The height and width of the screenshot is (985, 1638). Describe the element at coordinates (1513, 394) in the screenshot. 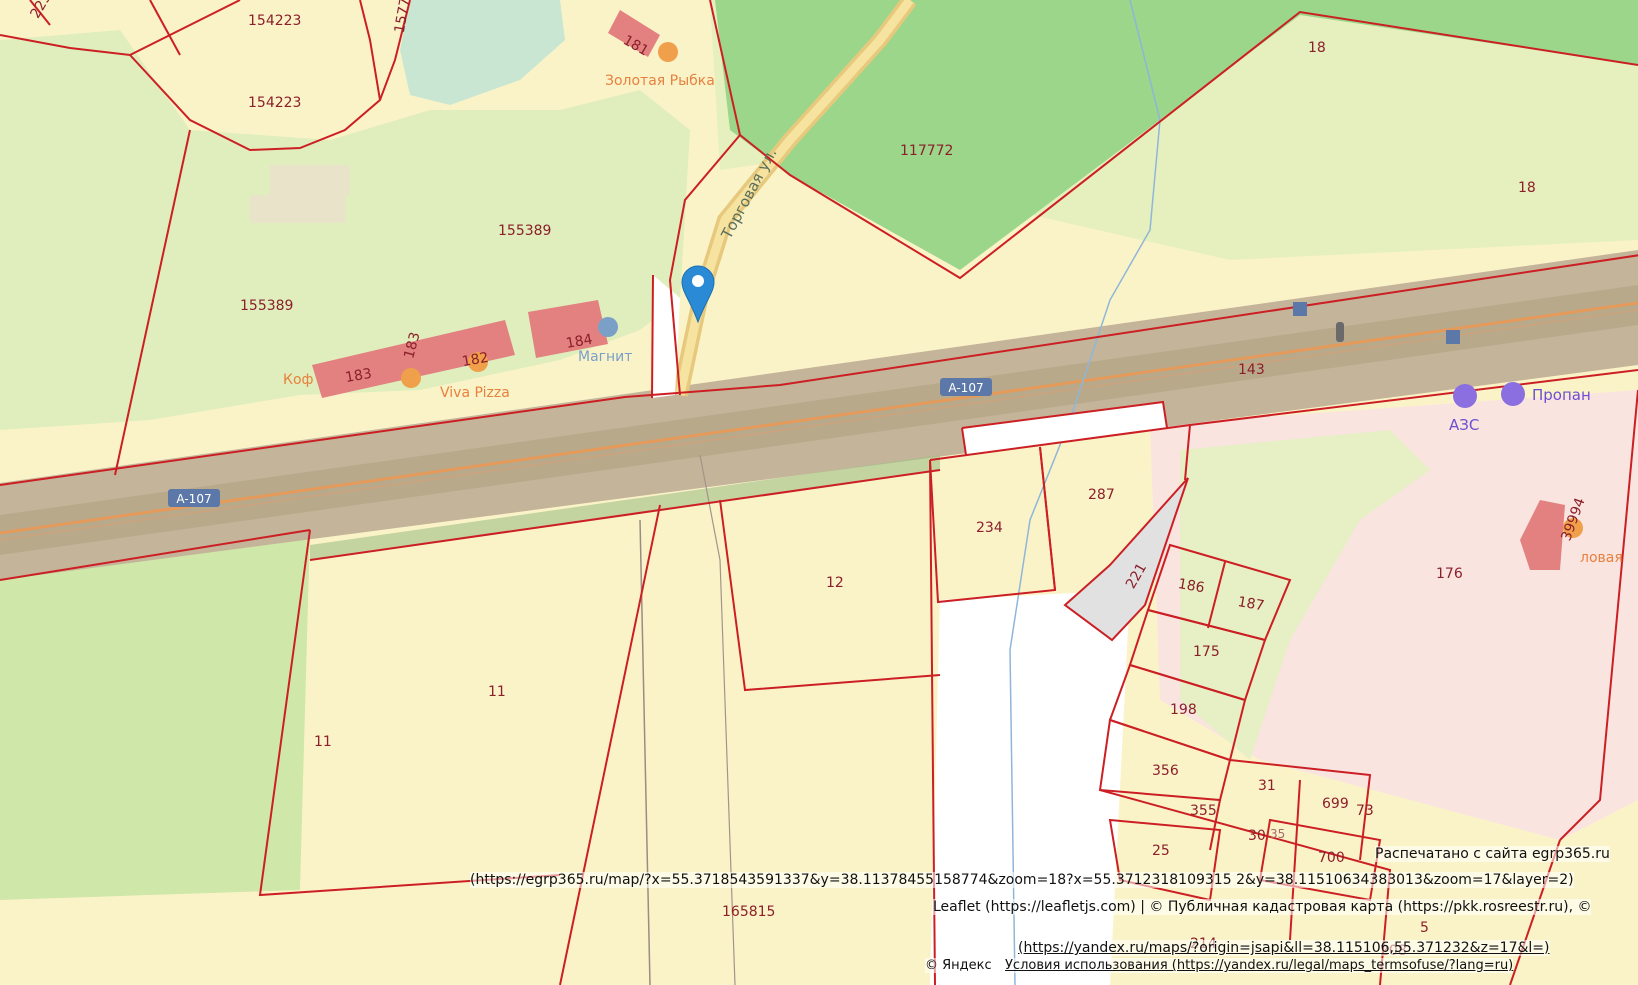

I see `gas-icon` at that location.